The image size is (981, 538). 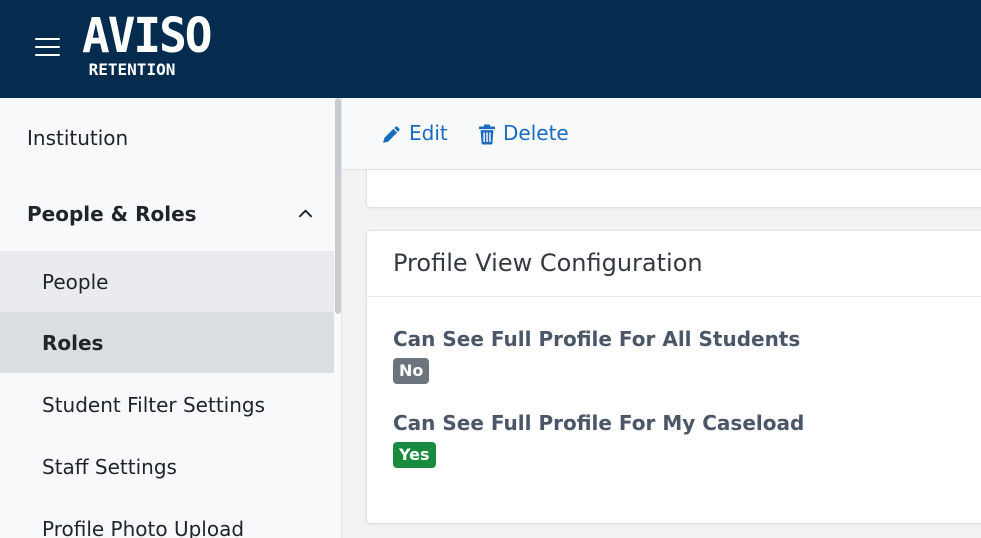 I want to click on permission-label: Can See Full Profile For All Students, so click(x=597, y=339).